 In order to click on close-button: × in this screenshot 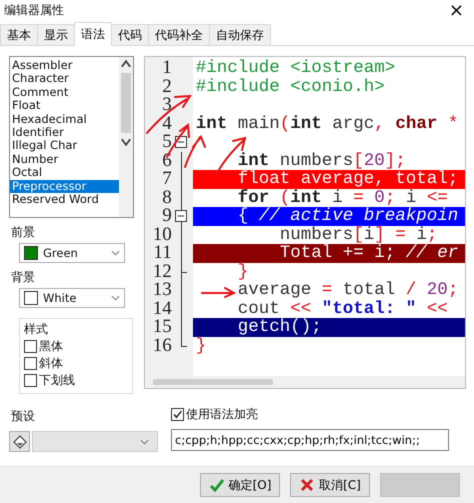, I will do `click(456, 10)`.